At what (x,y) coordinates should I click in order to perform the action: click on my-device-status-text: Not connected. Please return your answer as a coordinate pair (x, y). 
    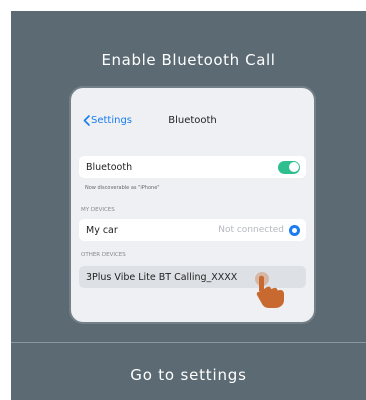
    Looking at the image, I should click on (251, 230).